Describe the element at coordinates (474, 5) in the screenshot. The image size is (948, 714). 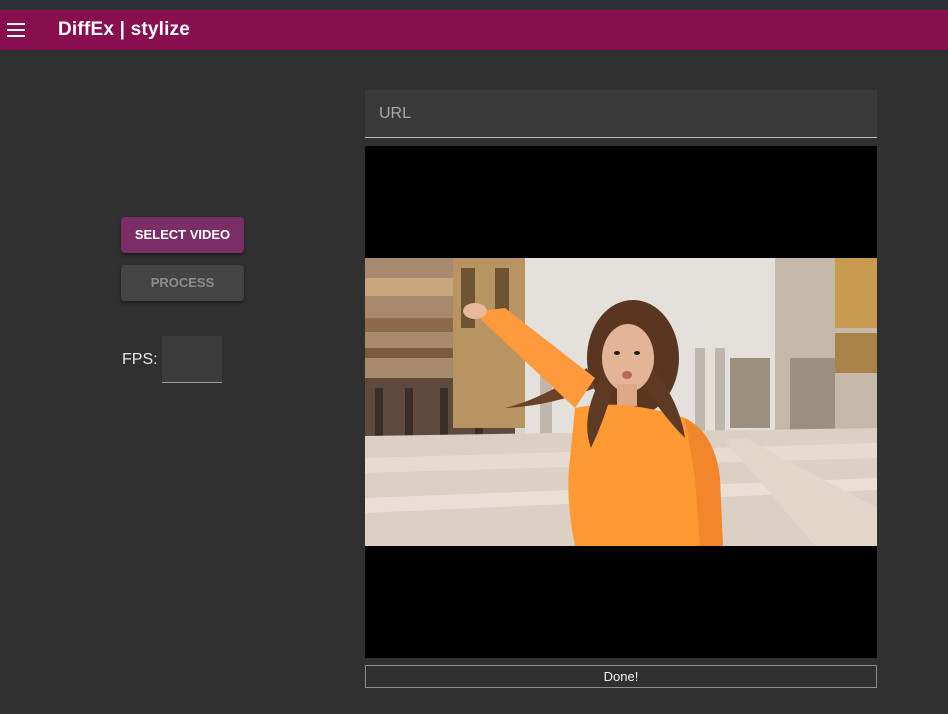
I see `window-top-strip` at that location.